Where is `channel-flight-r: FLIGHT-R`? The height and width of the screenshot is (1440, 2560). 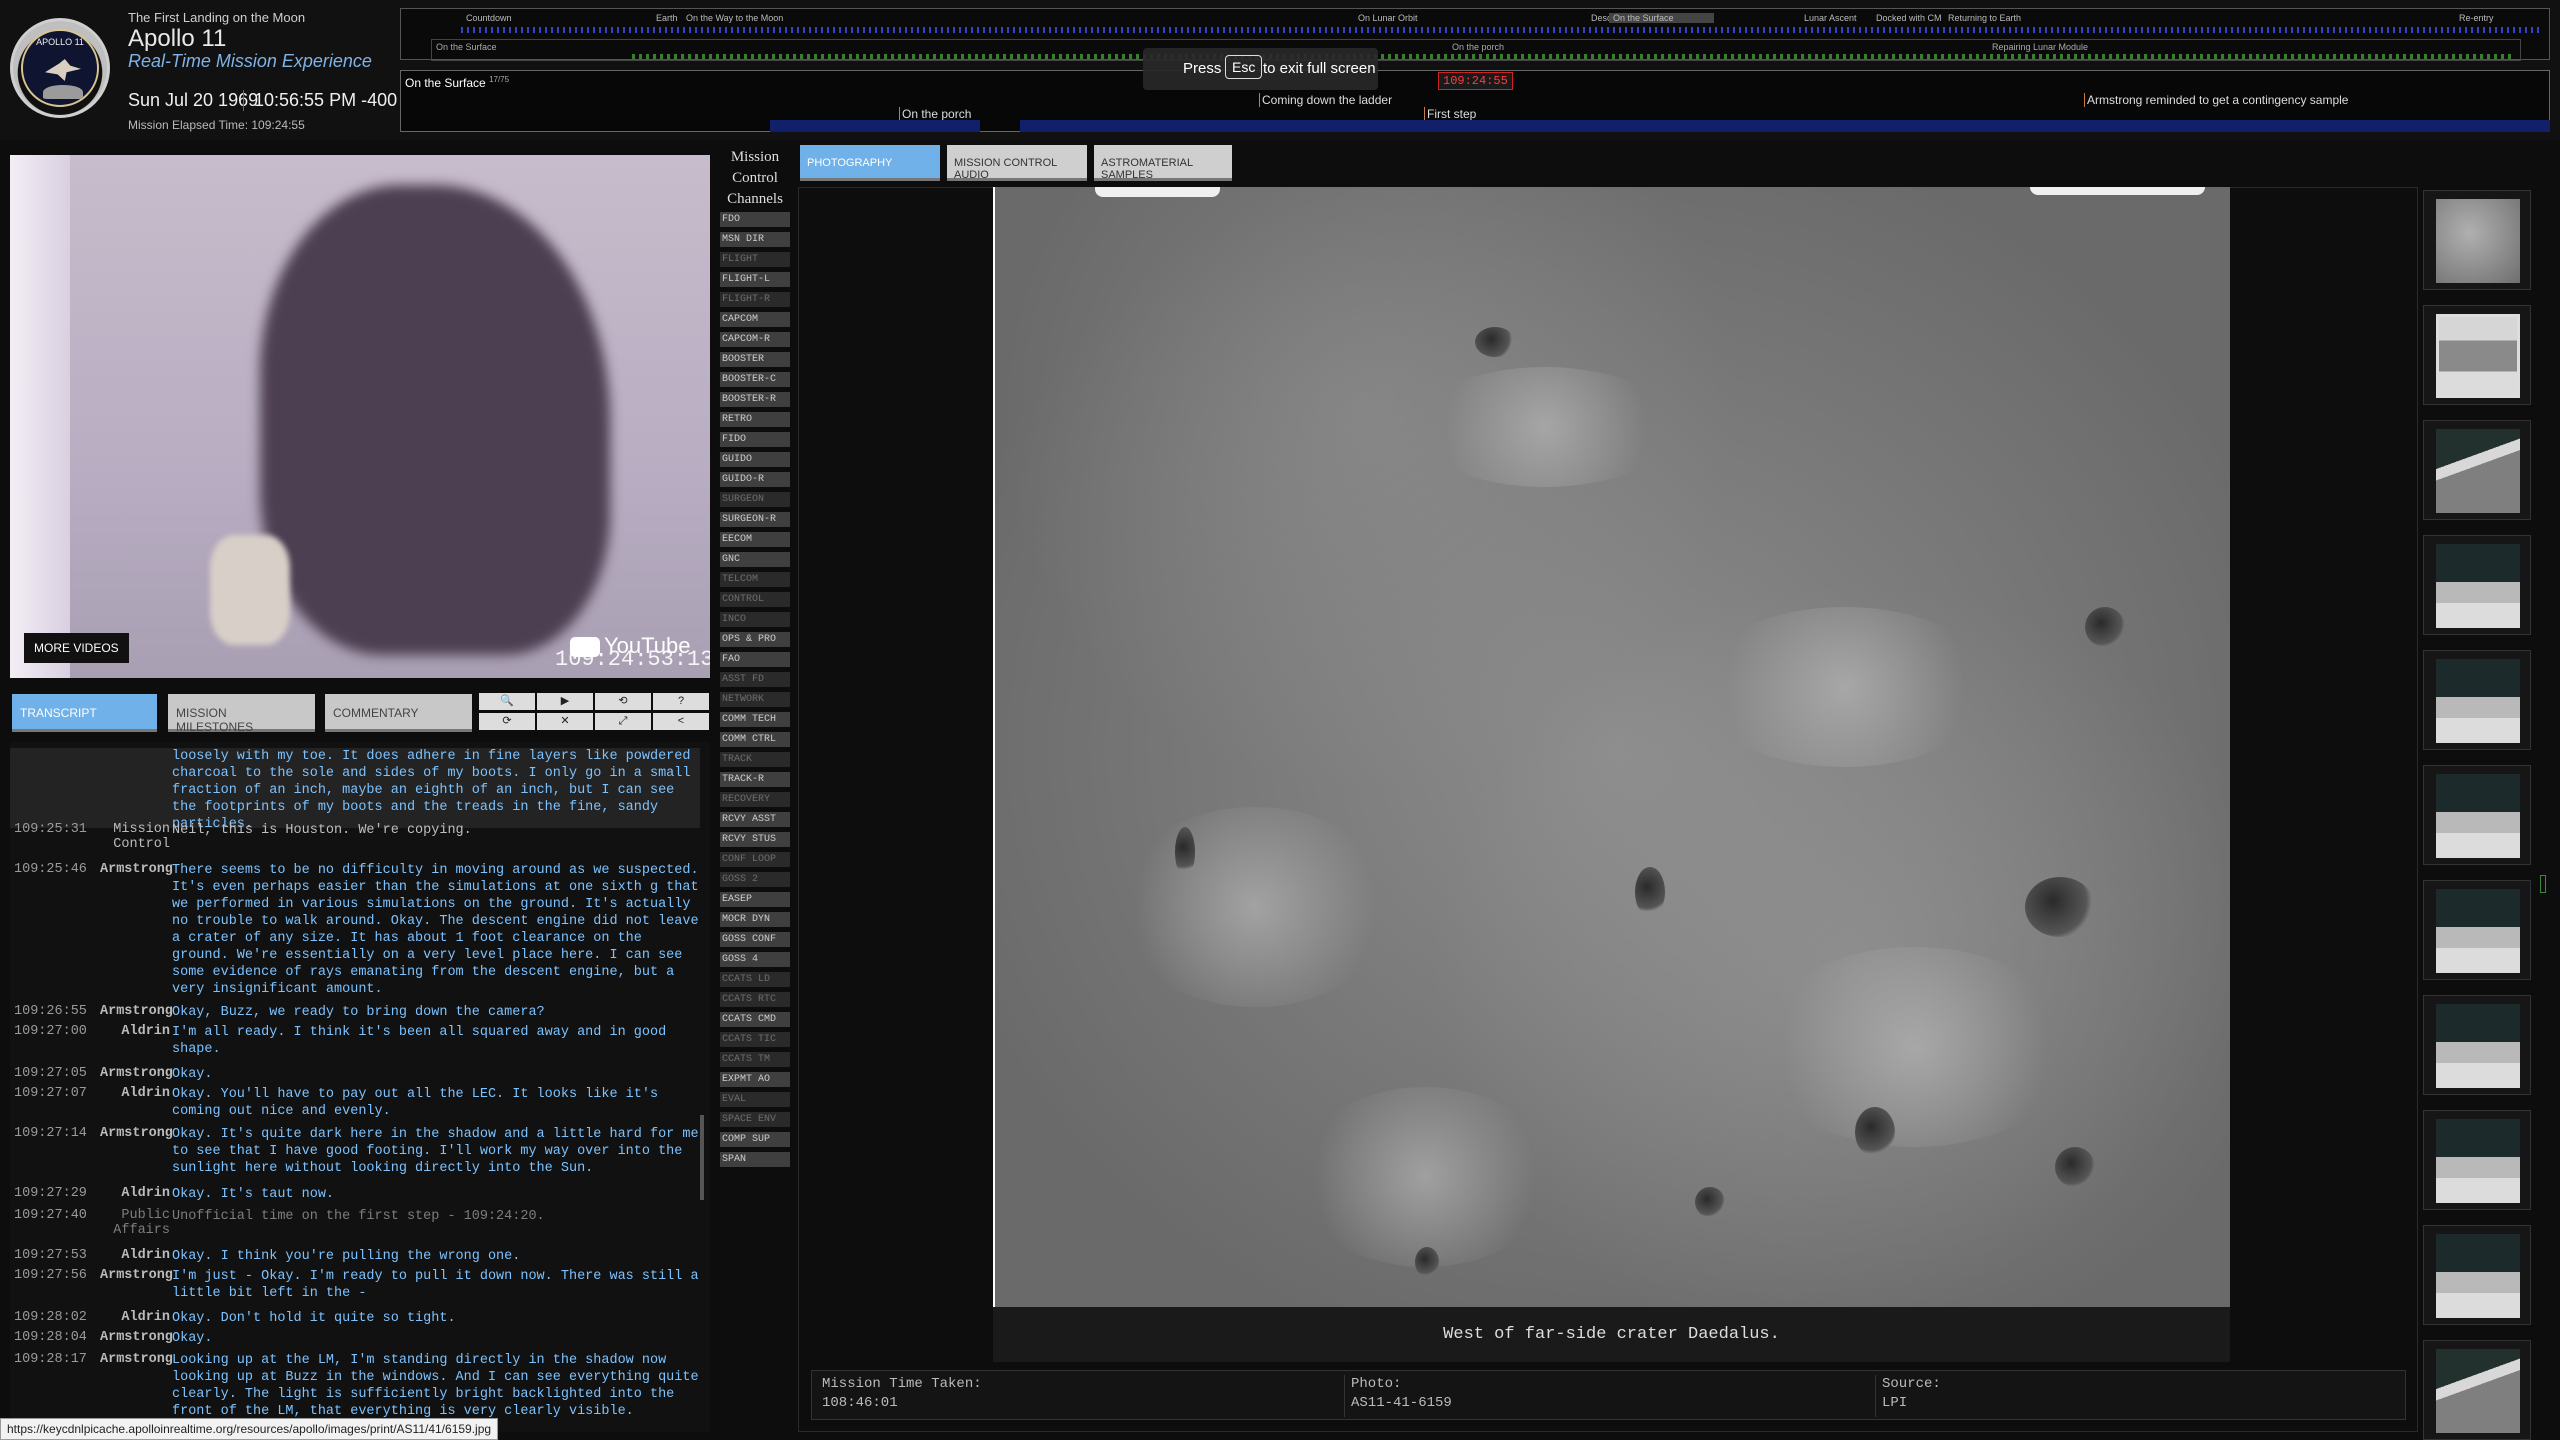
channel-flight-r: FLIGHT-R is located at coordinates (755, 299).